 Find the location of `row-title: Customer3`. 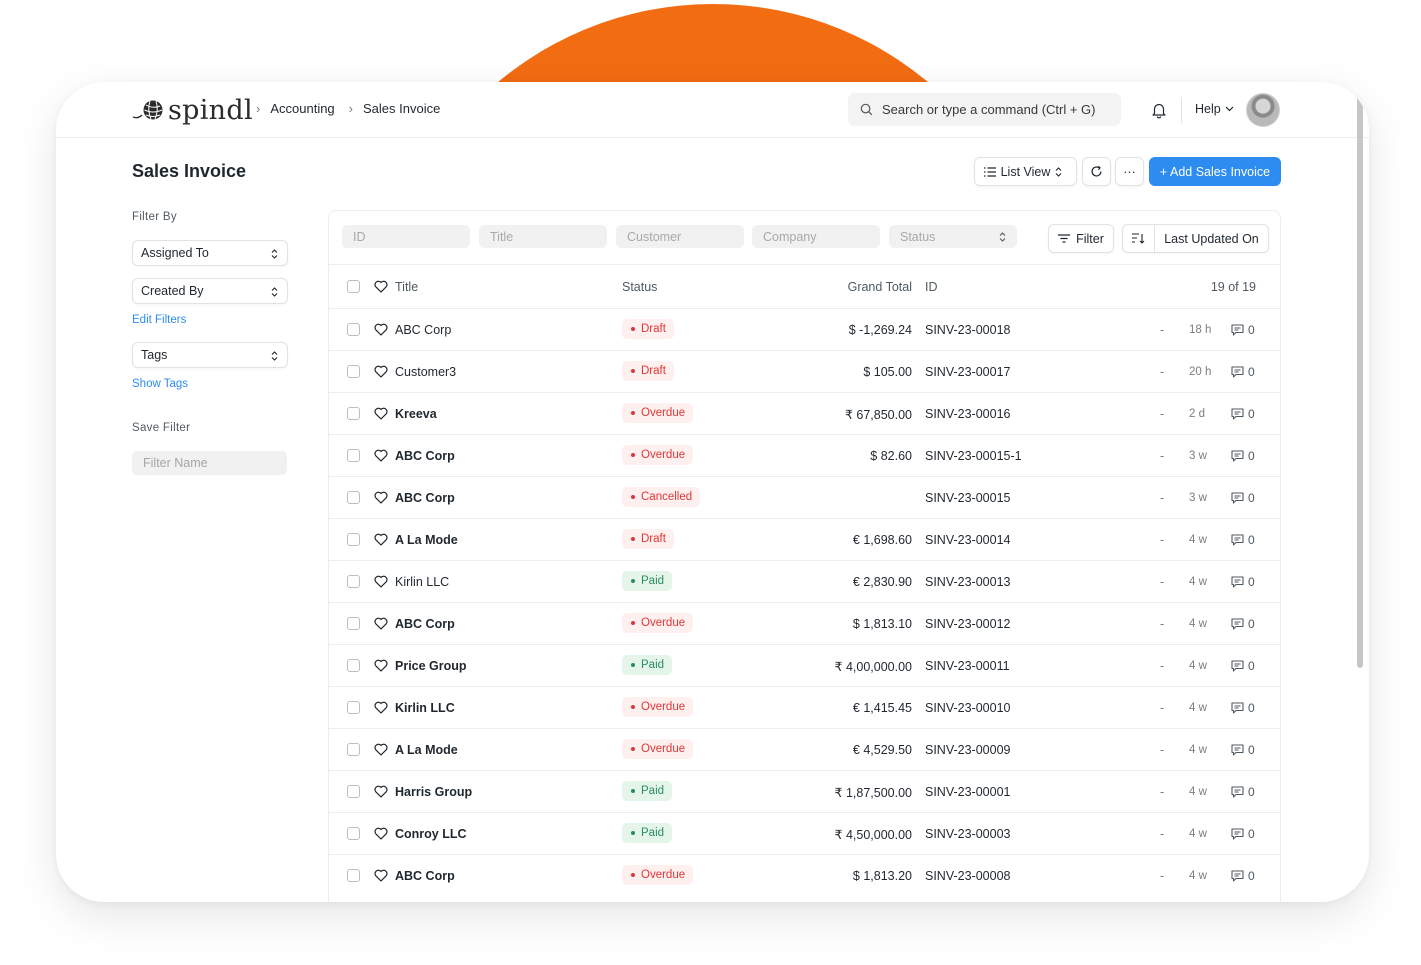

row-title: Customer3 is located at coordinates (425, 372).